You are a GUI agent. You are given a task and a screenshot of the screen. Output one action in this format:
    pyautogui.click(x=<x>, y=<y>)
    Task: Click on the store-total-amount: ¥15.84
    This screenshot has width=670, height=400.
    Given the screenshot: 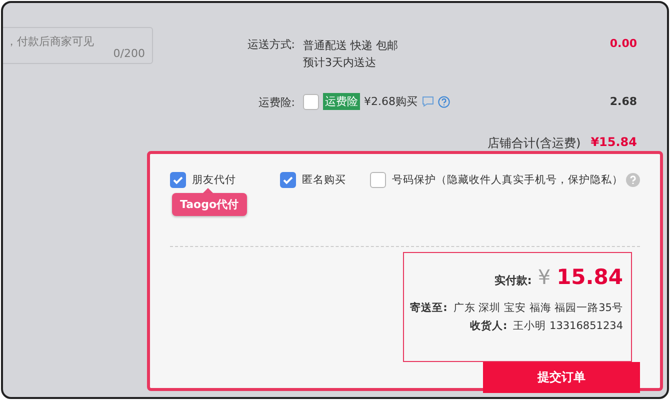 What is the action you would take?
    pyautogui.click(x=613, y=143)
    